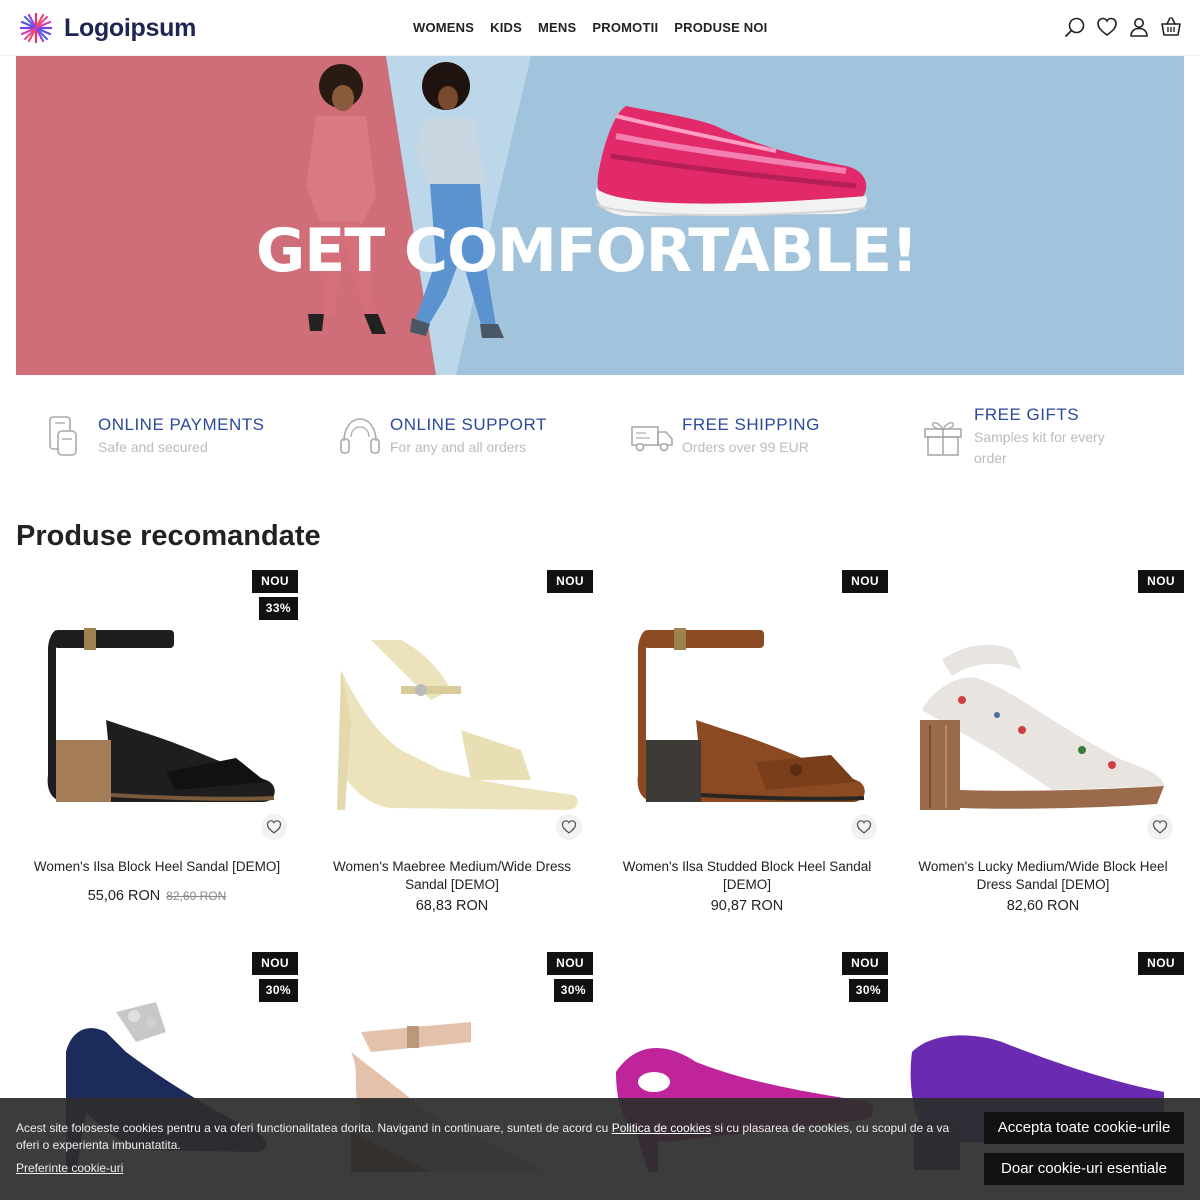  What do you see at coordinates (278, 608) in the screenshot?
I see `discount-badge: 33%` at bounding box center [278, 608].